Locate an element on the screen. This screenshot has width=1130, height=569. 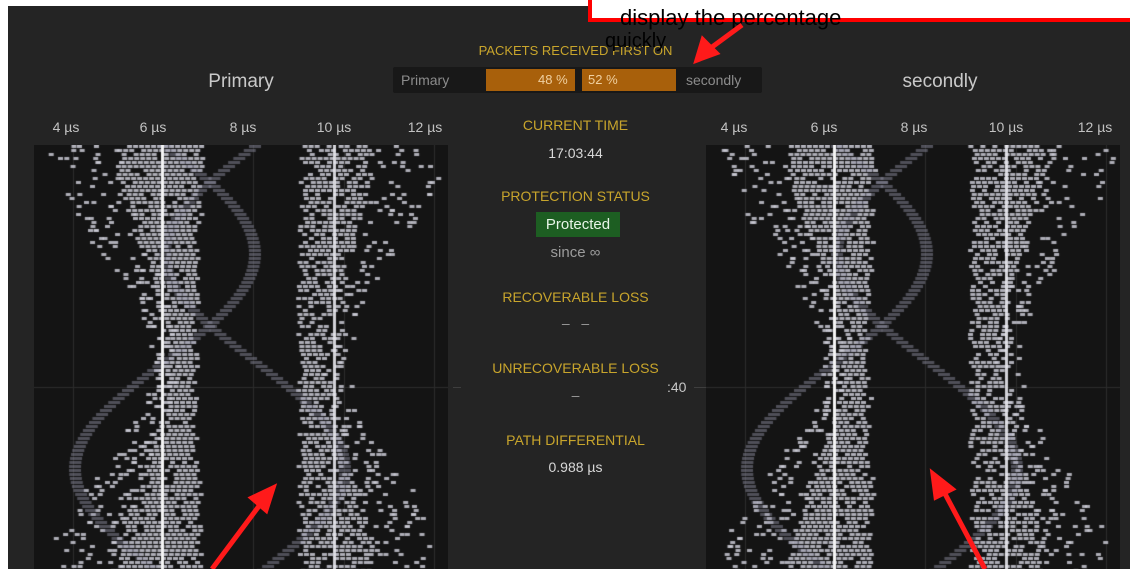
protection-since-text: since ∞ is located at coordinates (575, 252).